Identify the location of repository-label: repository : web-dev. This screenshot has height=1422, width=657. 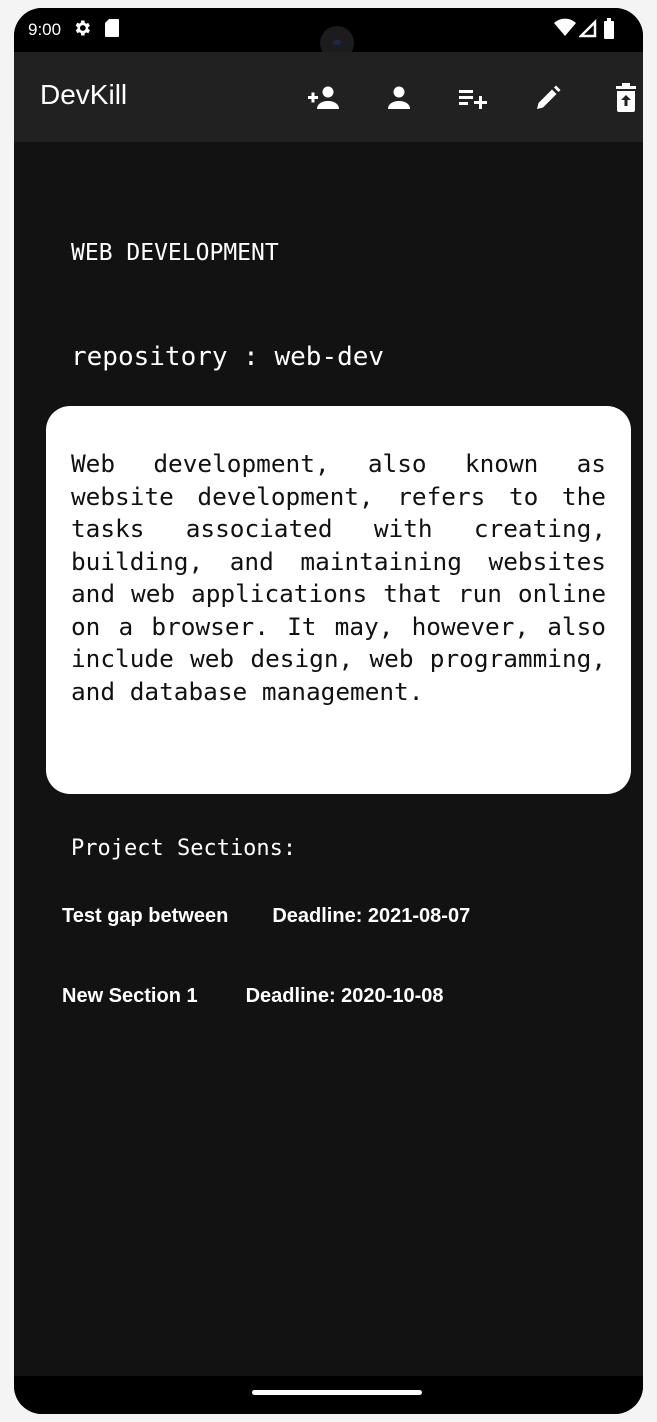
(228, 357).